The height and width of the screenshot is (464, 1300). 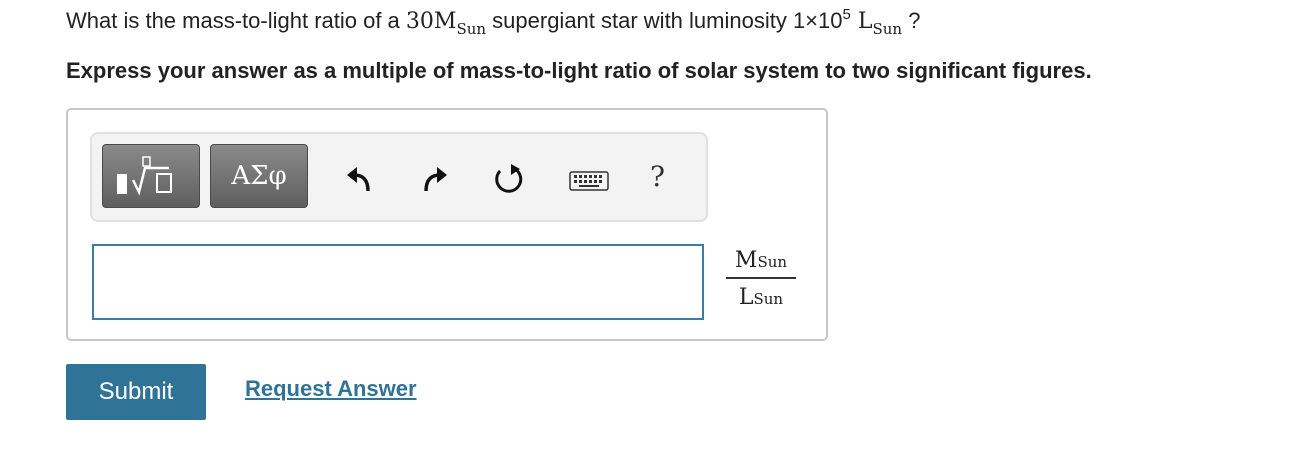 What do you see at coordinates (434, 180) in the screenshot?
I see `redo-icon` at bounding box center [434, 180].